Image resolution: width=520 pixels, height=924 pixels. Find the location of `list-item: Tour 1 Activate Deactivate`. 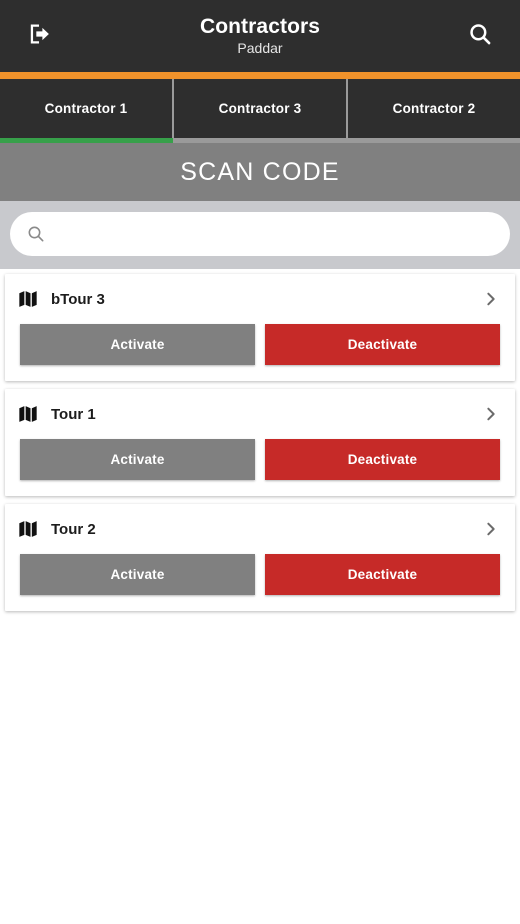

list-item: Tour 1 Activate Deactivate is located at coordinates (260, 442).